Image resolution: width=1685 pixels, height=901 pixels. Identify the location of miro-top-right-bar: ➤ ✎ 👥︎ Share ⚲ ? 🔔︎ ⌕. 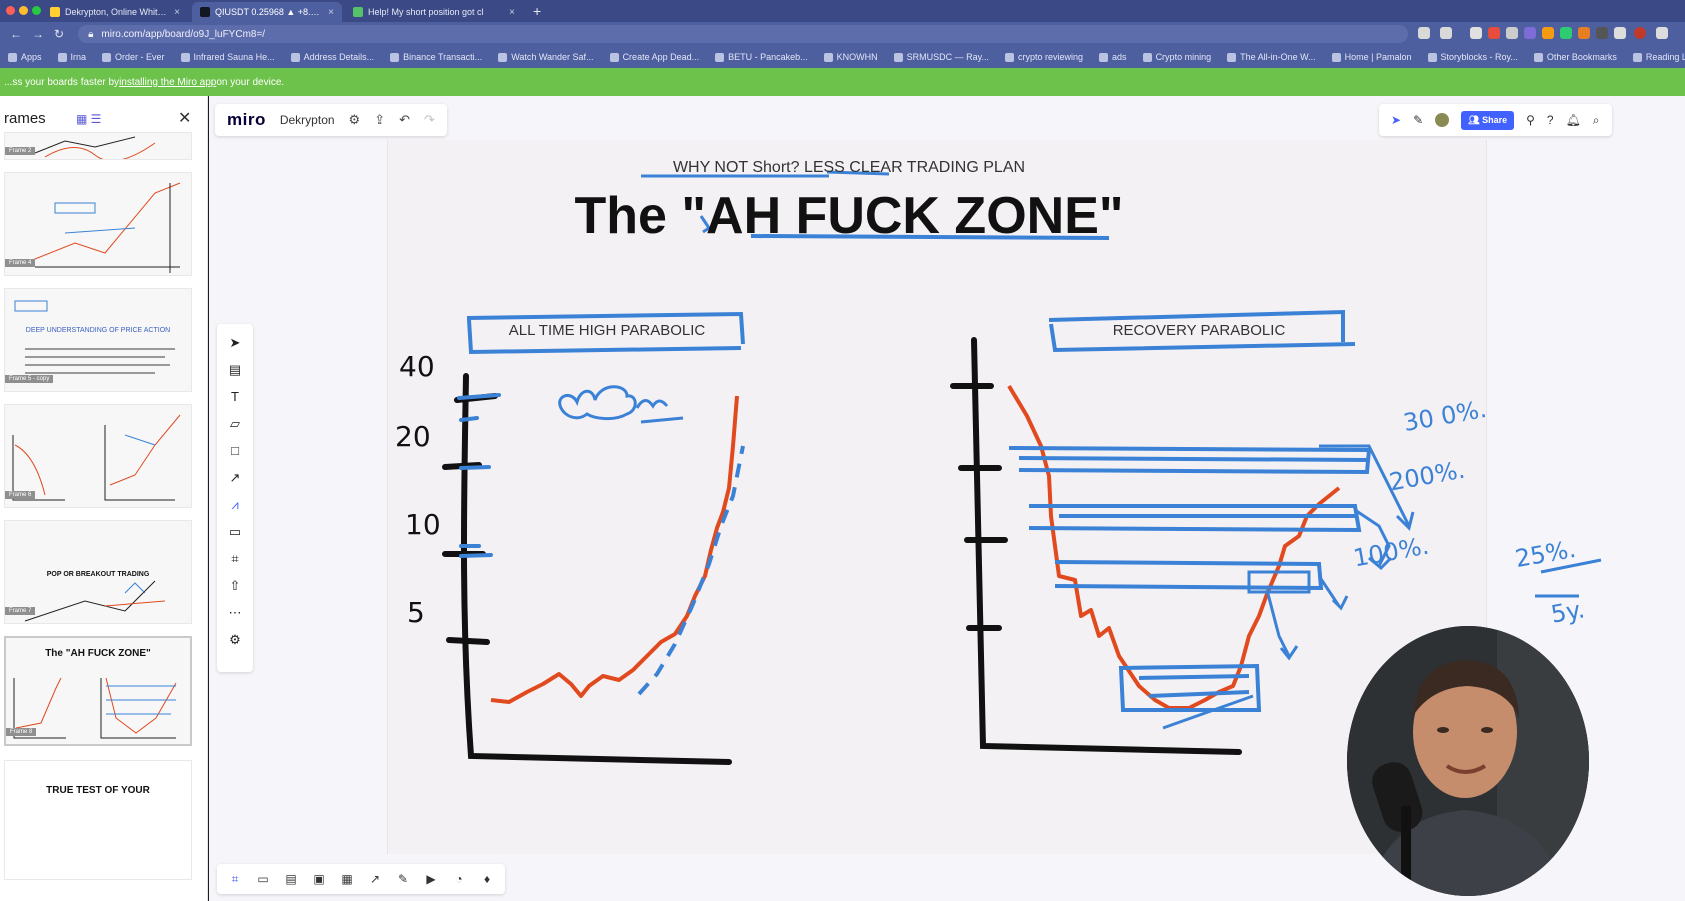
(1495, 120).